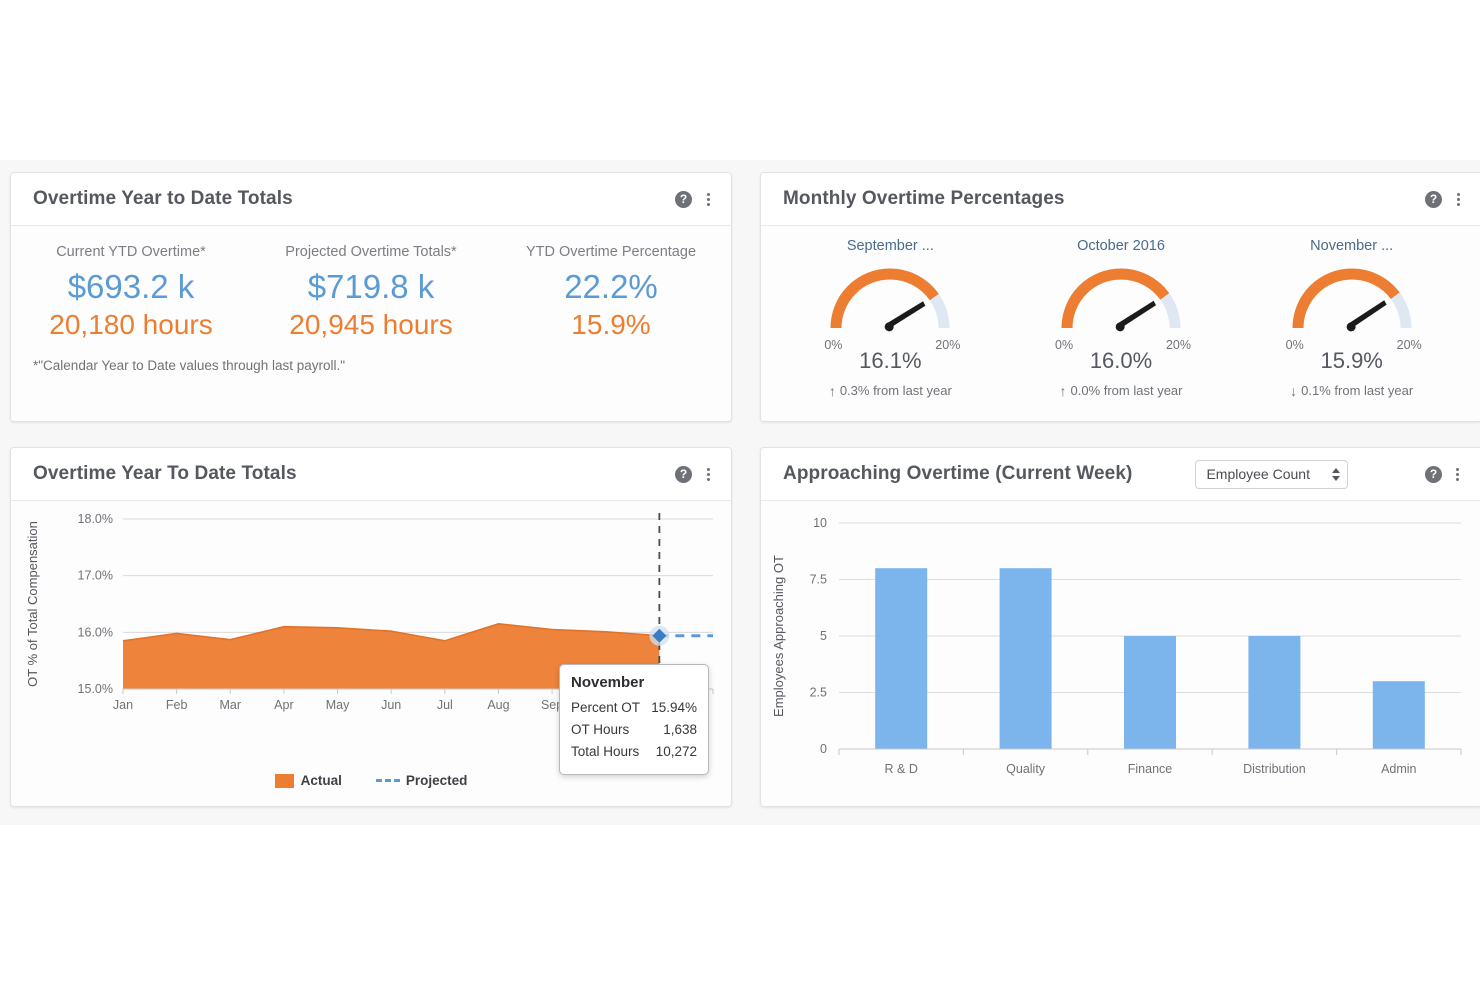 The height and width of the screenshot is (987, 1480). Describe the element at coordinates (924, 198) in the screenshot. I see `page-title: Monthly Overtime Percentages` at that location.